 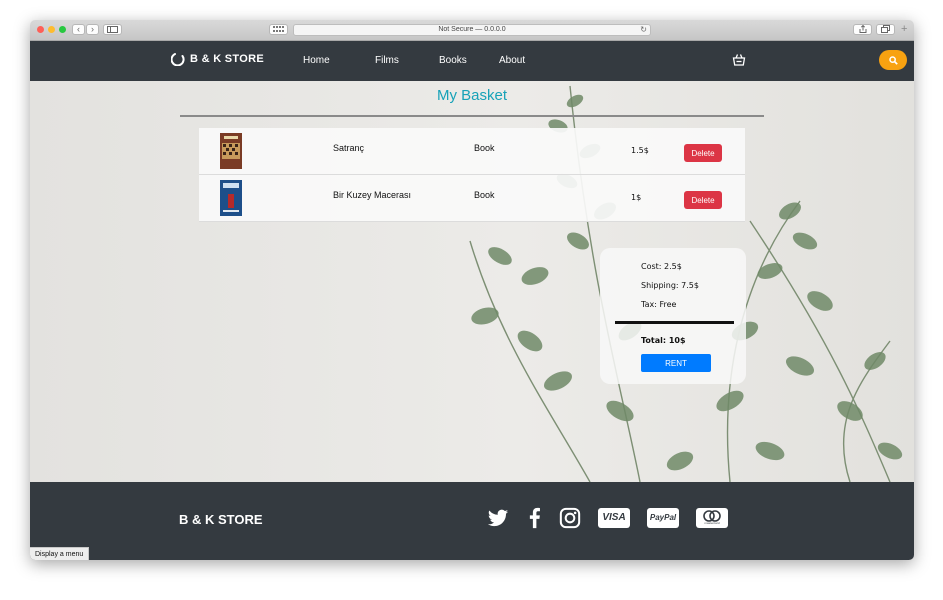 What do you see at coordinates (178, 59) in the screenshot?
I see `brand-logo-icon` at bounding box center [178, 59].